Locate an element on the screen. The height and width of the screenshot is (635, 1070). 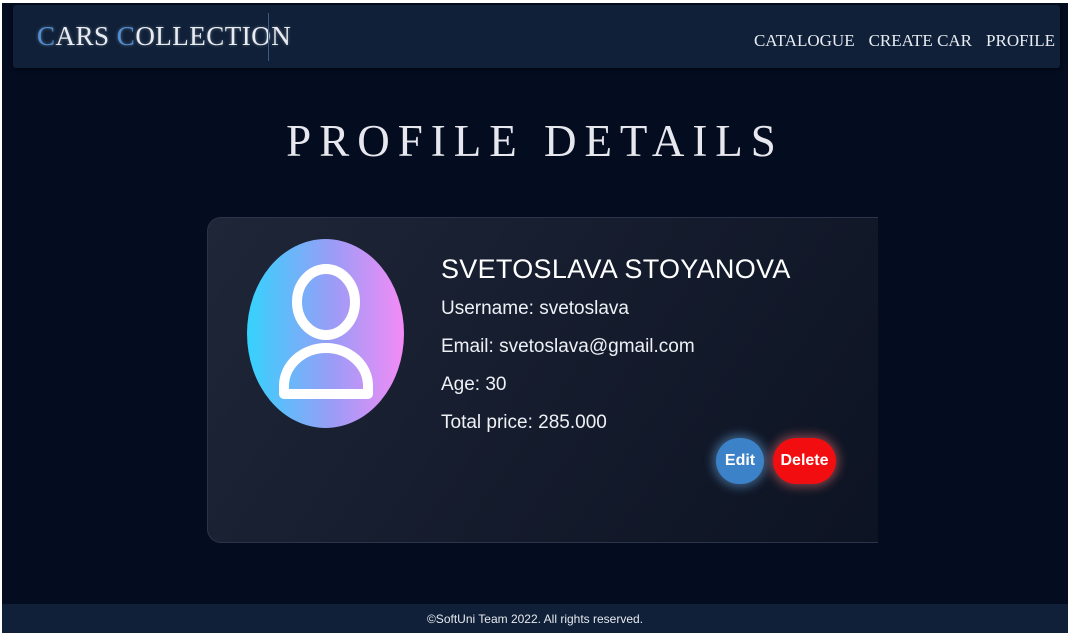
nav-link-catalogue: CATALOGUE is located at coordinates (804, 41).